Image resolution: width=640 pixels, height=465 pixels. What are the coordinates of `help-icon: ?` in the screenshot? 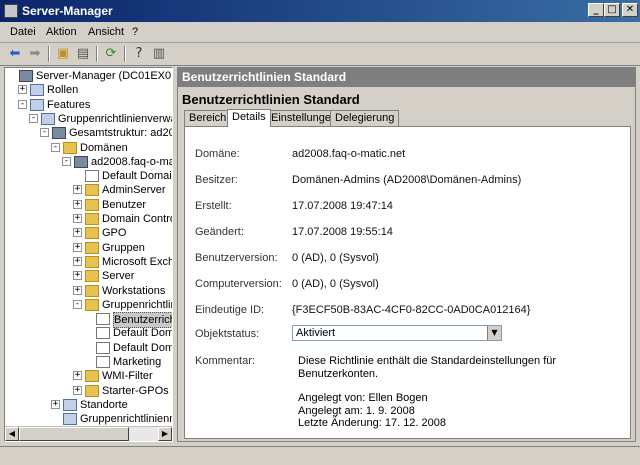 It's located at (139, 54).